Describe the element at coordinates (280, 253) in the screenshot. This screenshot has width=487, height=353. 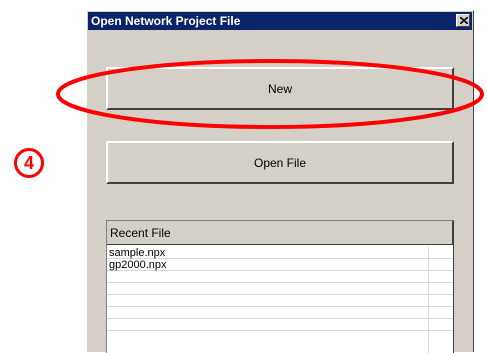
I see `list-item: sample.npx` at that location.